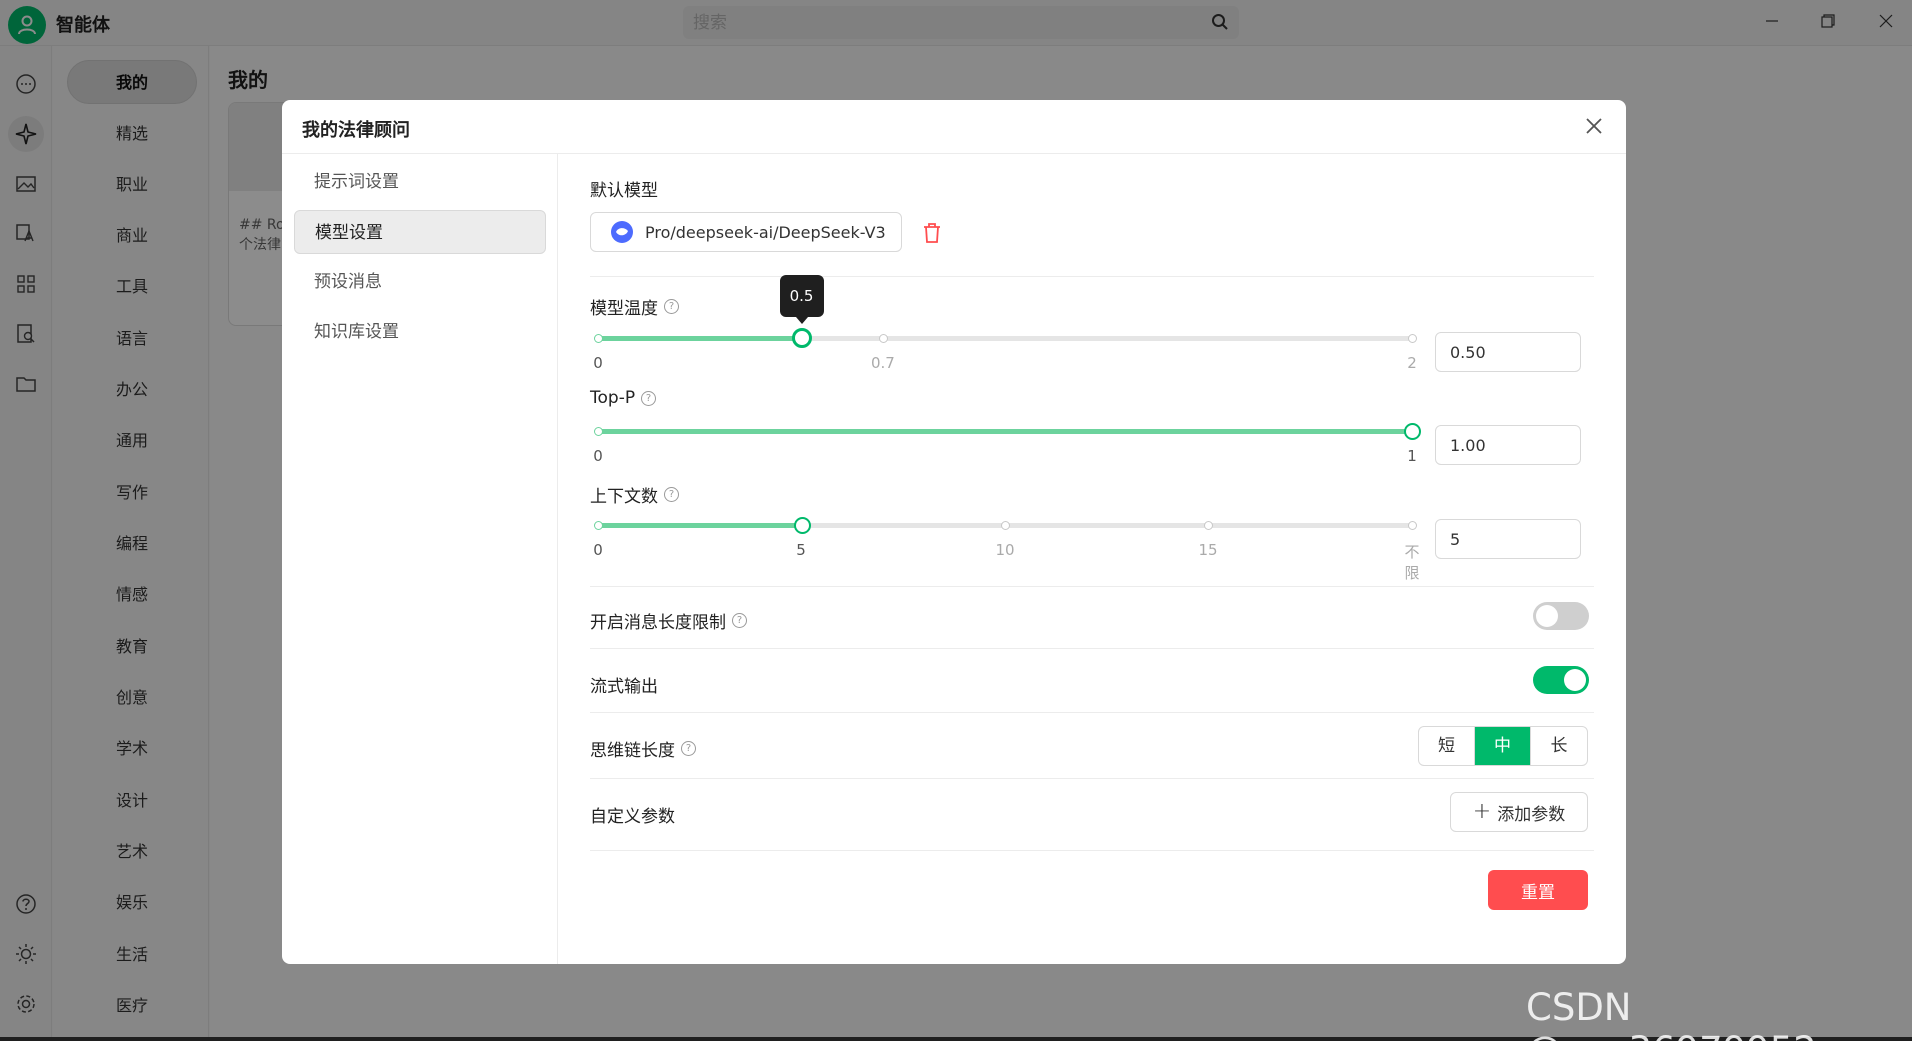 Image resolution: width=1912 pixels, height=1041 pixels. What do you see at coordinates (801, 299) in the screenshot?
I see `slider-tooltip: 0.5` at bounding box center [801, 299].